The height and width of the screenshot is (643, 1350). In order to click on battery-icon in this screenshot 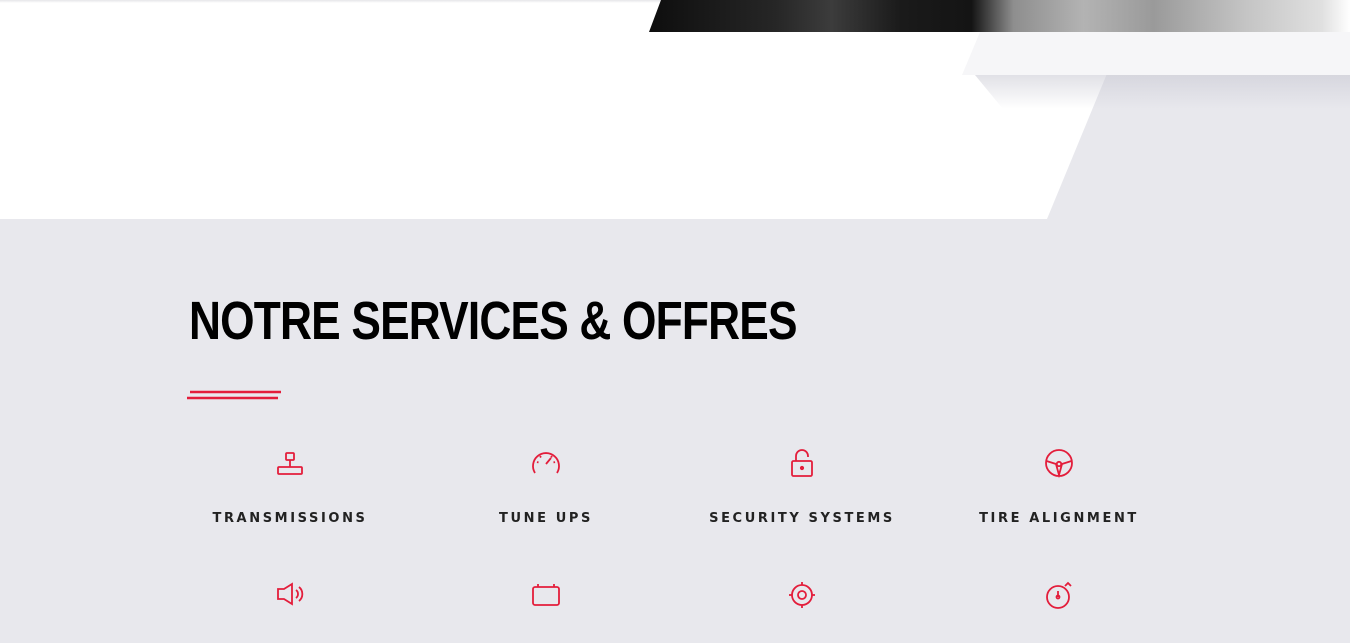, I will do `click(546, 595)`.